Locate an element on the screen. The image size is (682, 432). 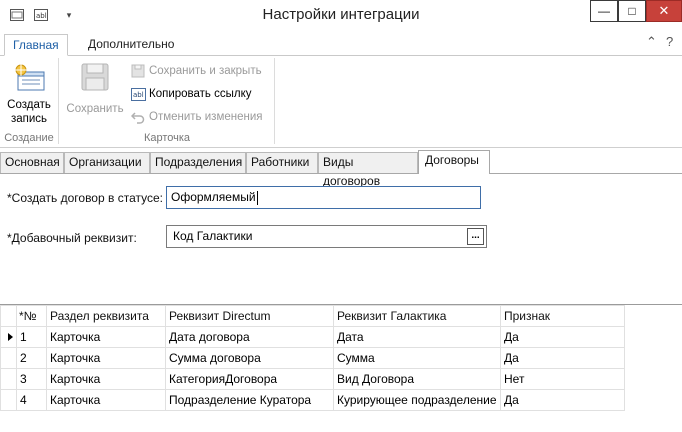
cancel-changes-button: Отменить изменения is located at coordinates (196, 117).